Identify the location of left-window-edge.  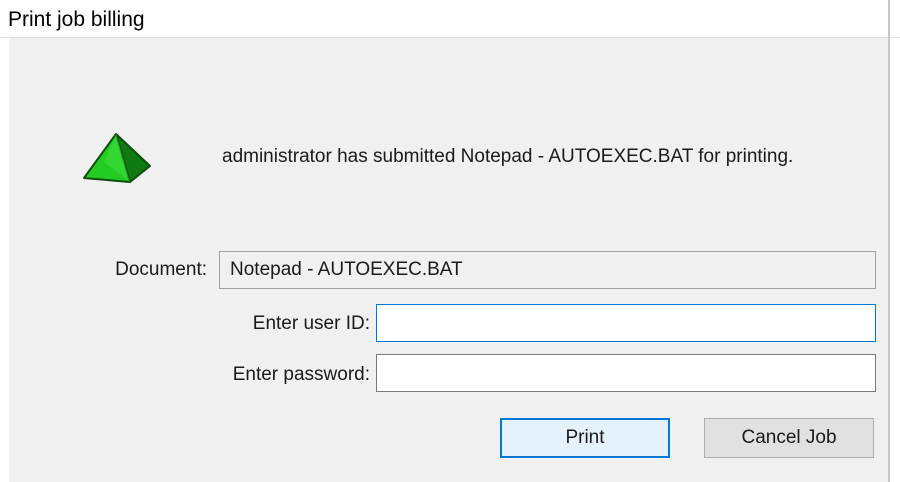
(4, 260).